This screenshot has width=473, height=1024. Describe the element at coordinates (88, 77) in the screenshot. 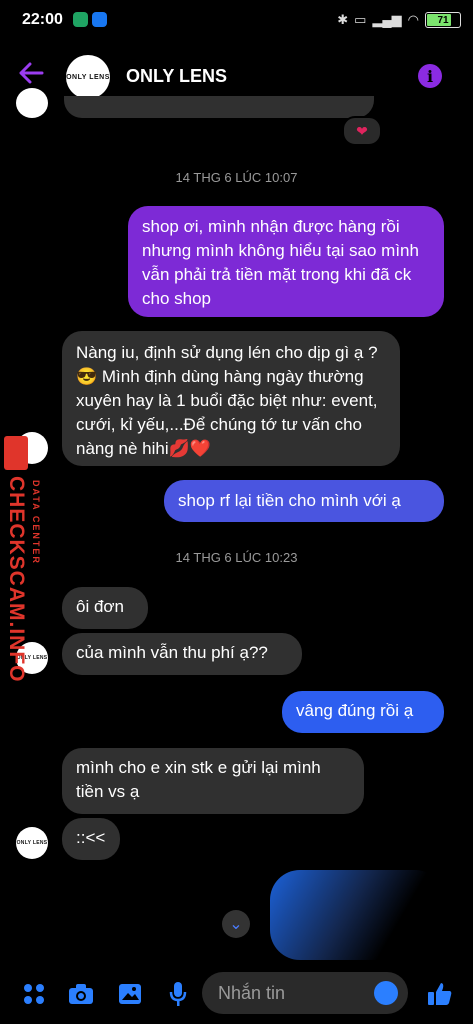

I see `contact-avatar: ONLY LENS` at that location.